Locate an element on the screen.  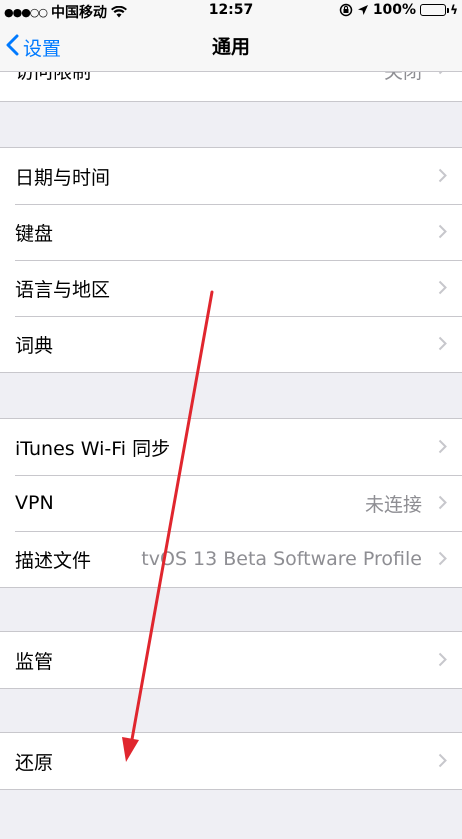
status-bar: ●●●○○ 中国移动 12:57 100% ϟ is located at coordinates (231, 11).